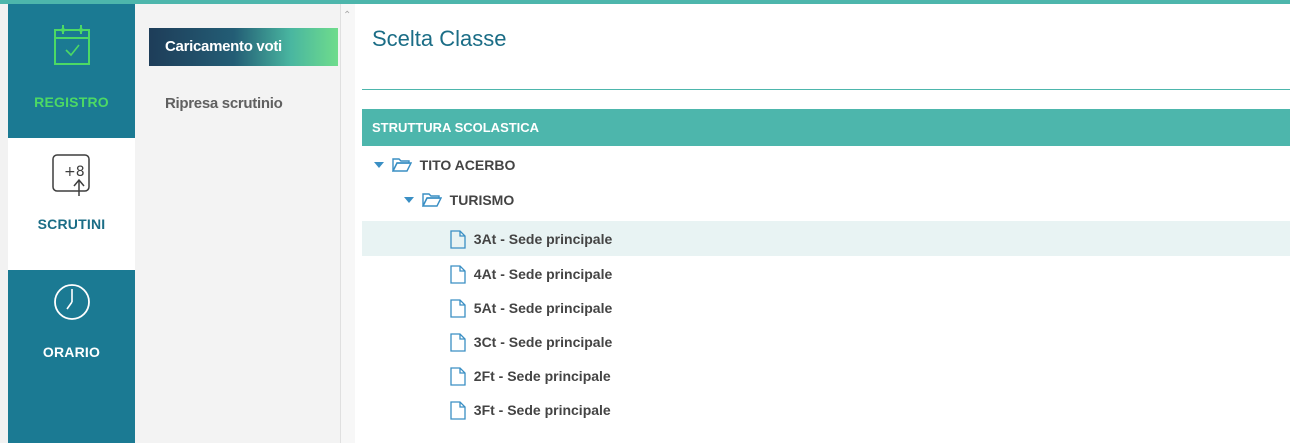  What do you see at coordinates (482, 199) in the screenshot?
I see `tree-node-branch-label: TURISMO` at bounding box center [482, 199].